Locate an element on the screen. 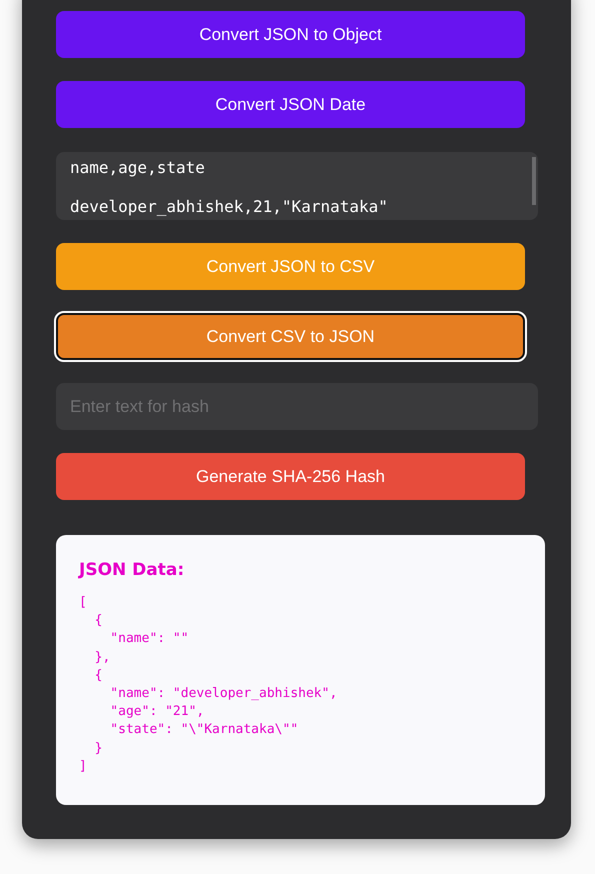 Image resolution: width=595 pixels, height=874 pixels. output-title: JSON Data: is located at coordinates (132, 570).